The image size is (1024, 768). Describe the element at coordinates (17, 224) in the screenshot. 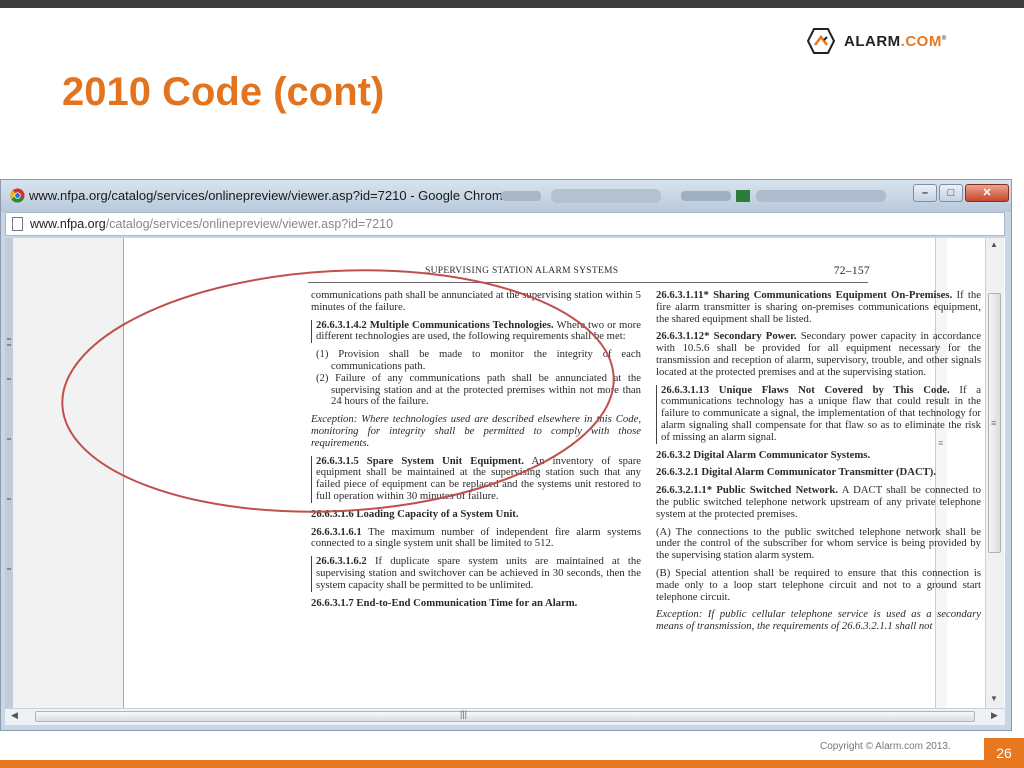

I see `page-icon` at that location.